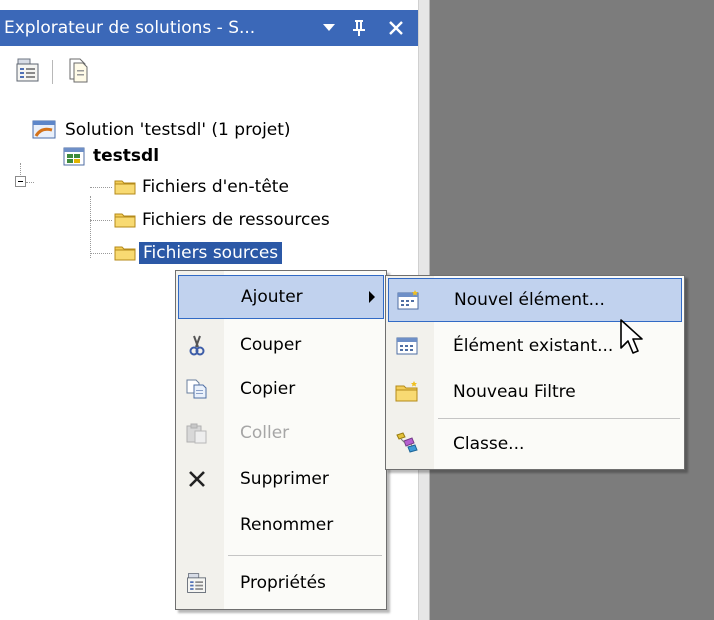  I want to click on menu-item-label: Propriétés, so click(283, 583).